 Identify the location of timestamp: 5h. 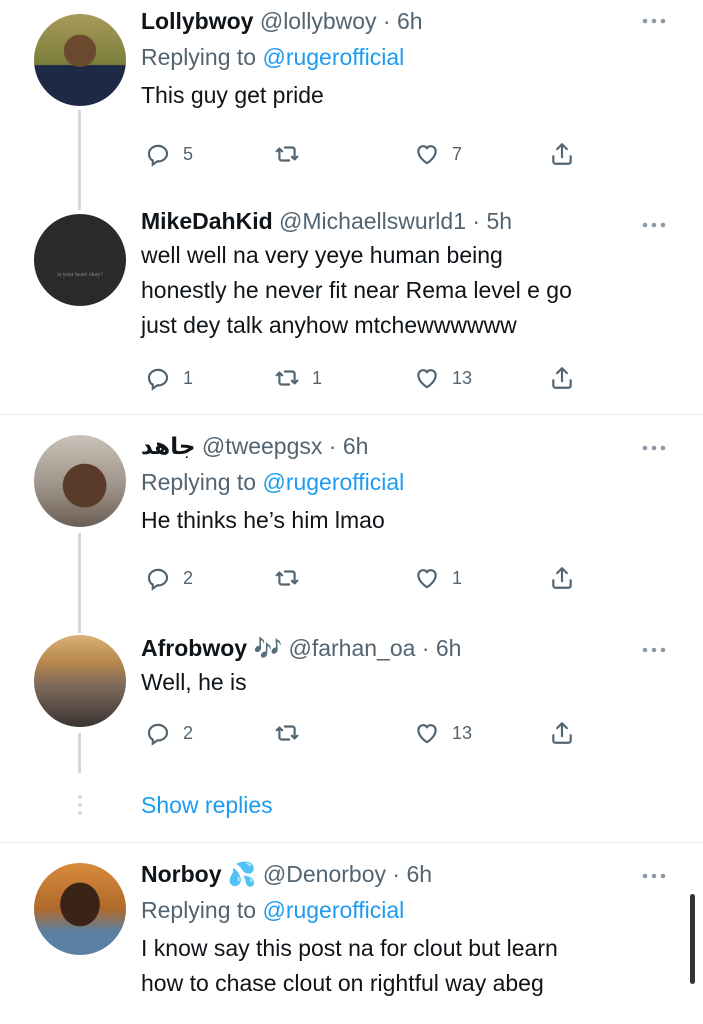
(499, 221).